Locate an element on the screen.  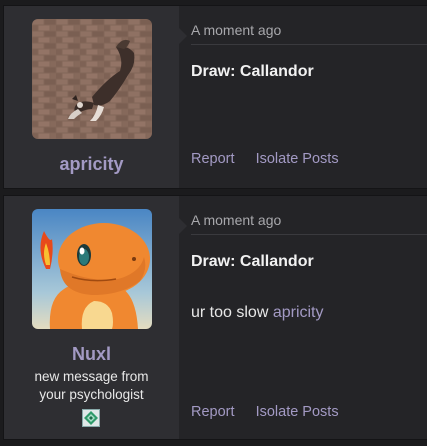
user-title: new message from your psychologist is located at coordinates (91, 386).